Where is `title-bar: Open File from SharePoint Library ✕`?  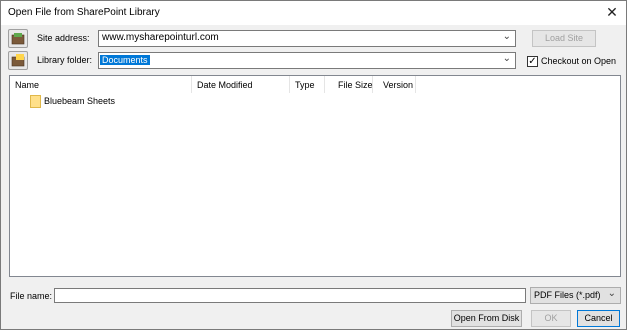 title-bar: Open File from SharePoint Library ✕ is located at coordinates (313, 13).